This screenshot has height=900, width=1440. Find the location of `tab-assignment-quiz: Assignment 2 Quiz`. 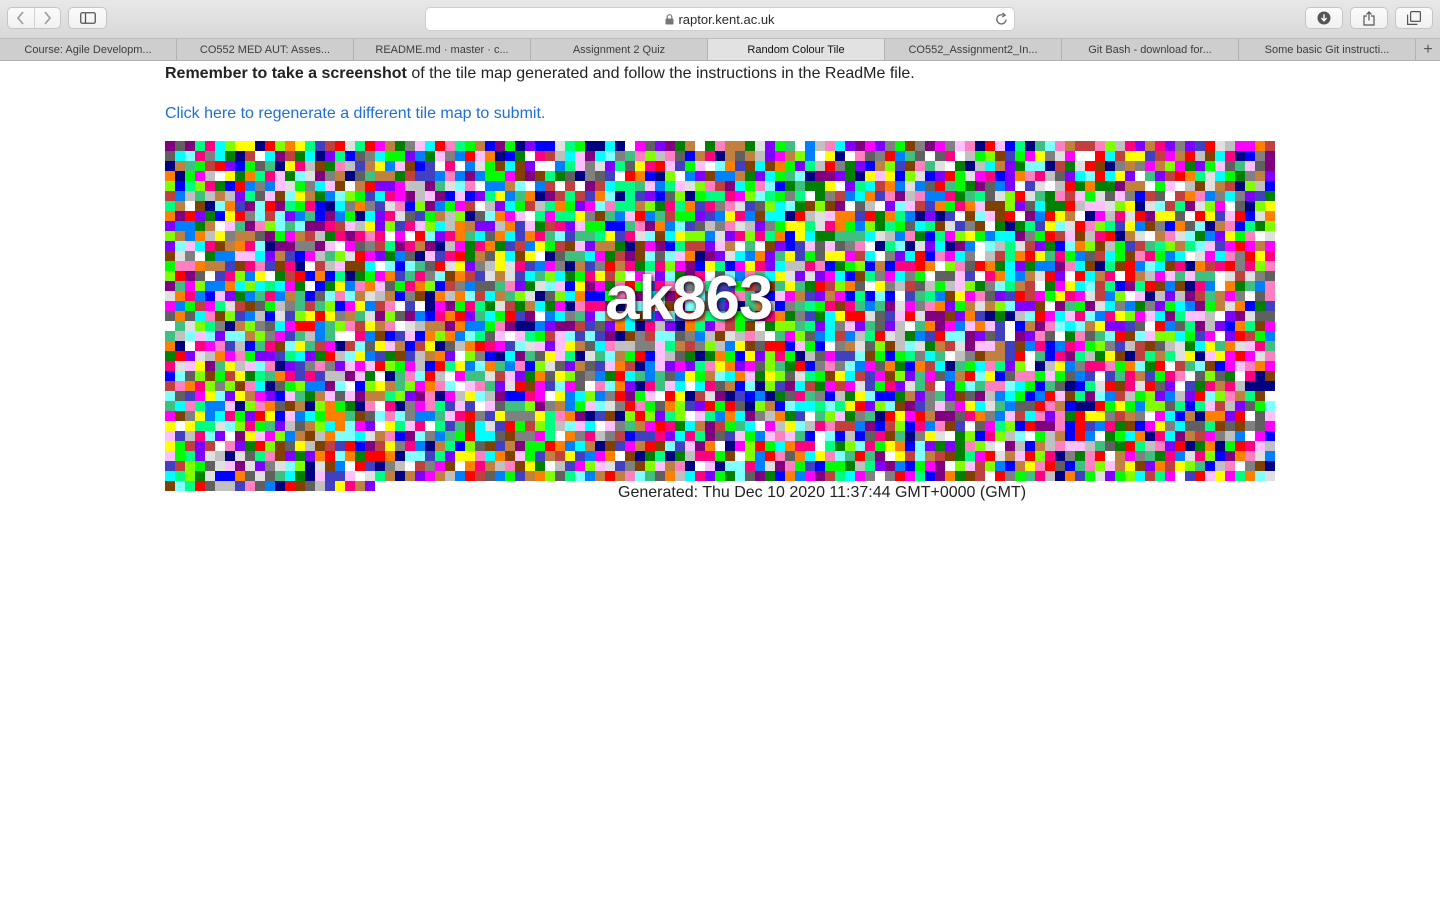

tab-assignment-quiz: Assignment 2 Quiz is located at coordinates (619, 49).